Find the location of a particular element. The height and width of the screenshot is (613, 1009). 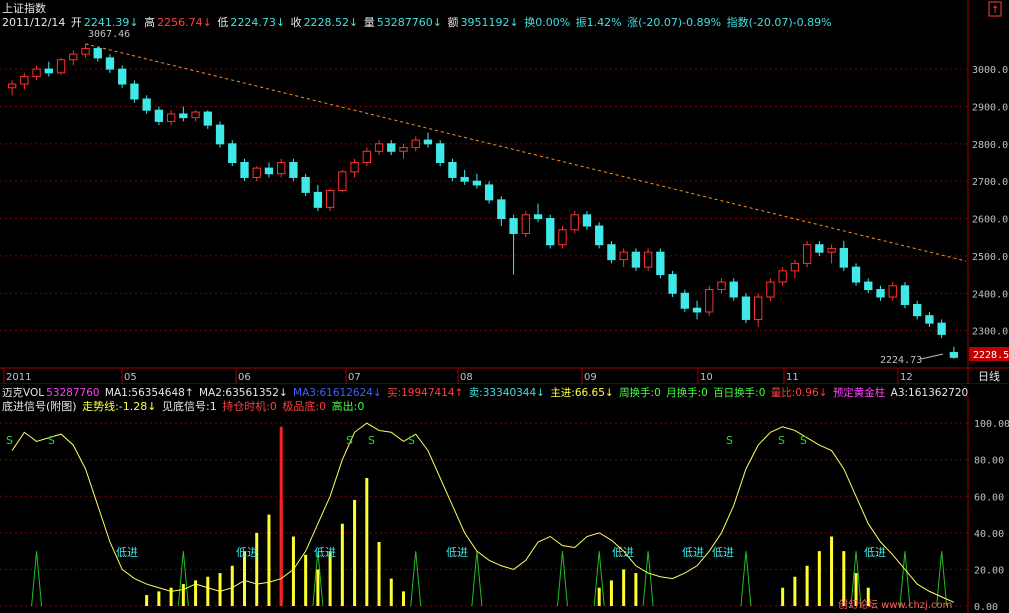

x-tick-label: 05 is located at coordinates (130, 377).